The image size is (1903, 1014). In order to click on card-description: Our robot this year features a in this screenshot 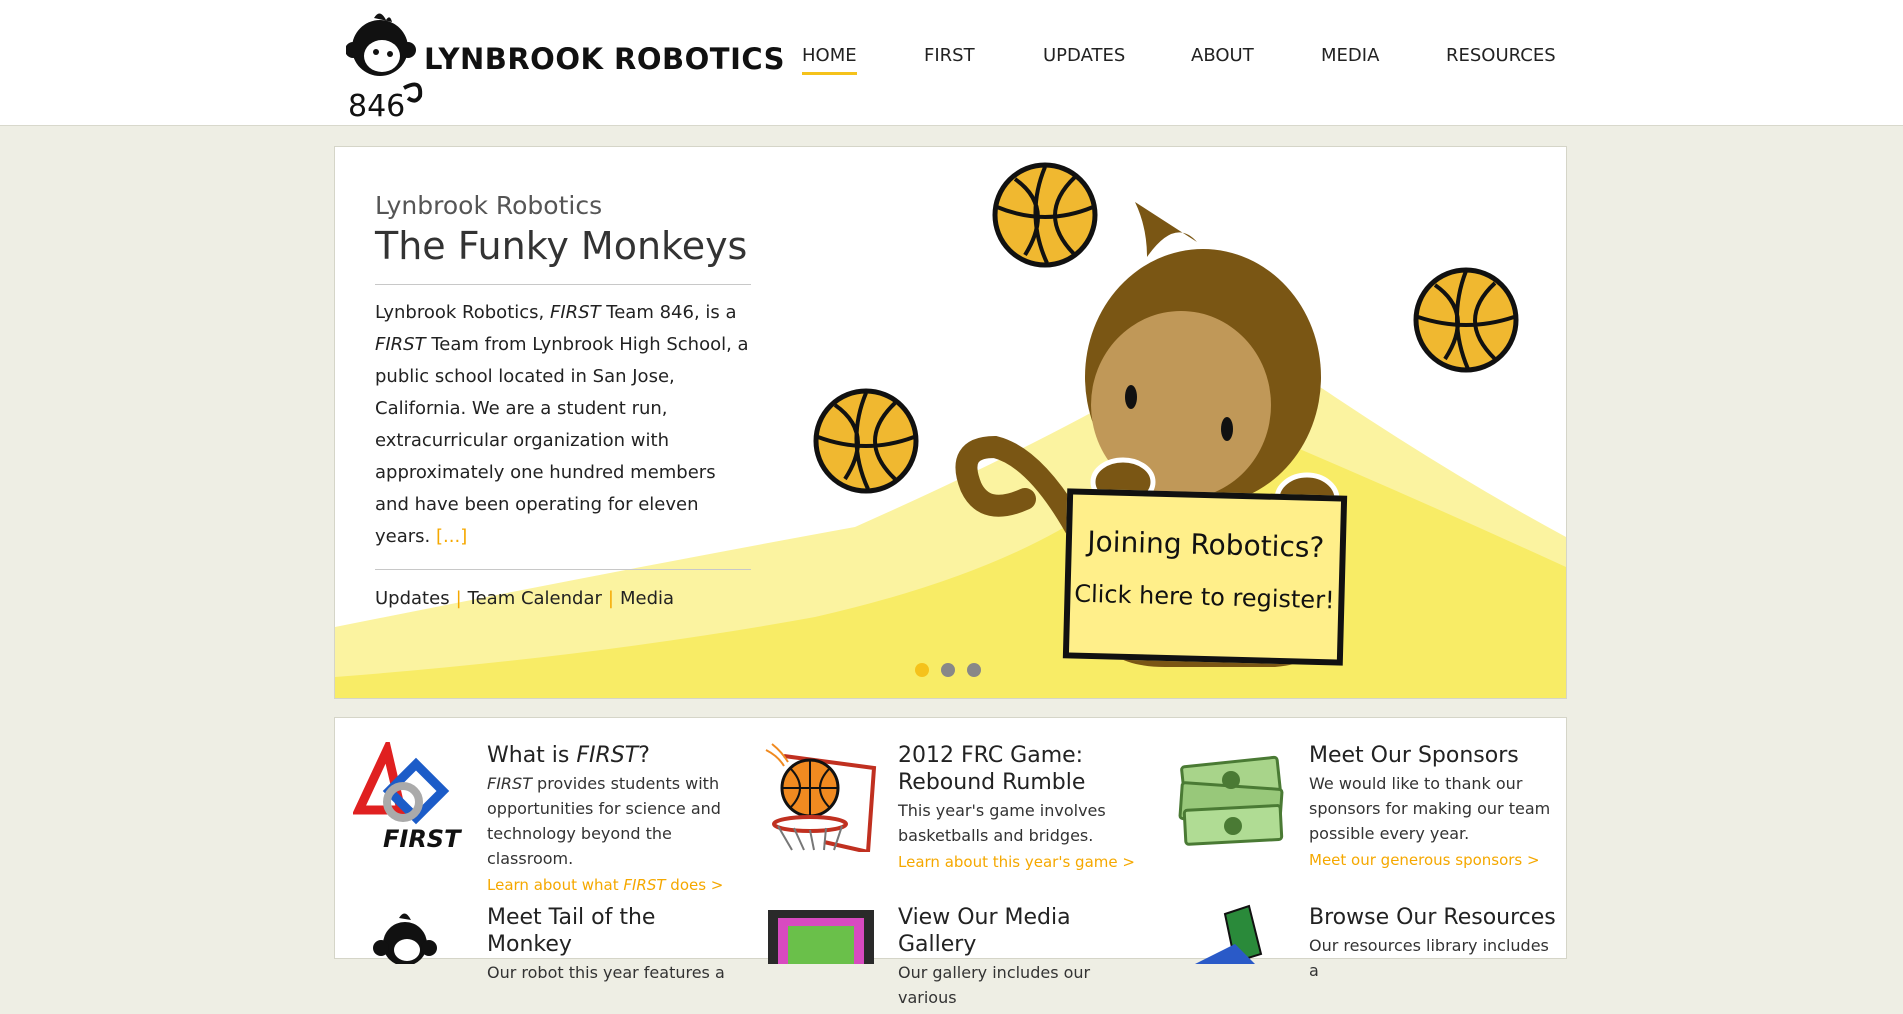, I will do `click(606, 972)`.